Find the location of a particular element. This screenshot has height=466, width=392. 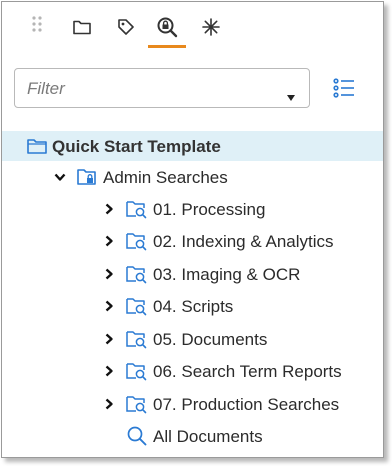

tree-node-root: Quick Start Template is located at coordinates (192, 146).